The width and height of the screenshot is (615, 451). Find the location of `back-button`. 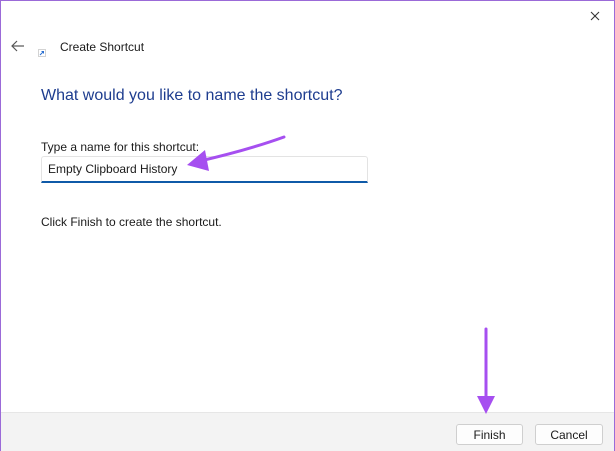

back-button is located at coordinates (18, 46).